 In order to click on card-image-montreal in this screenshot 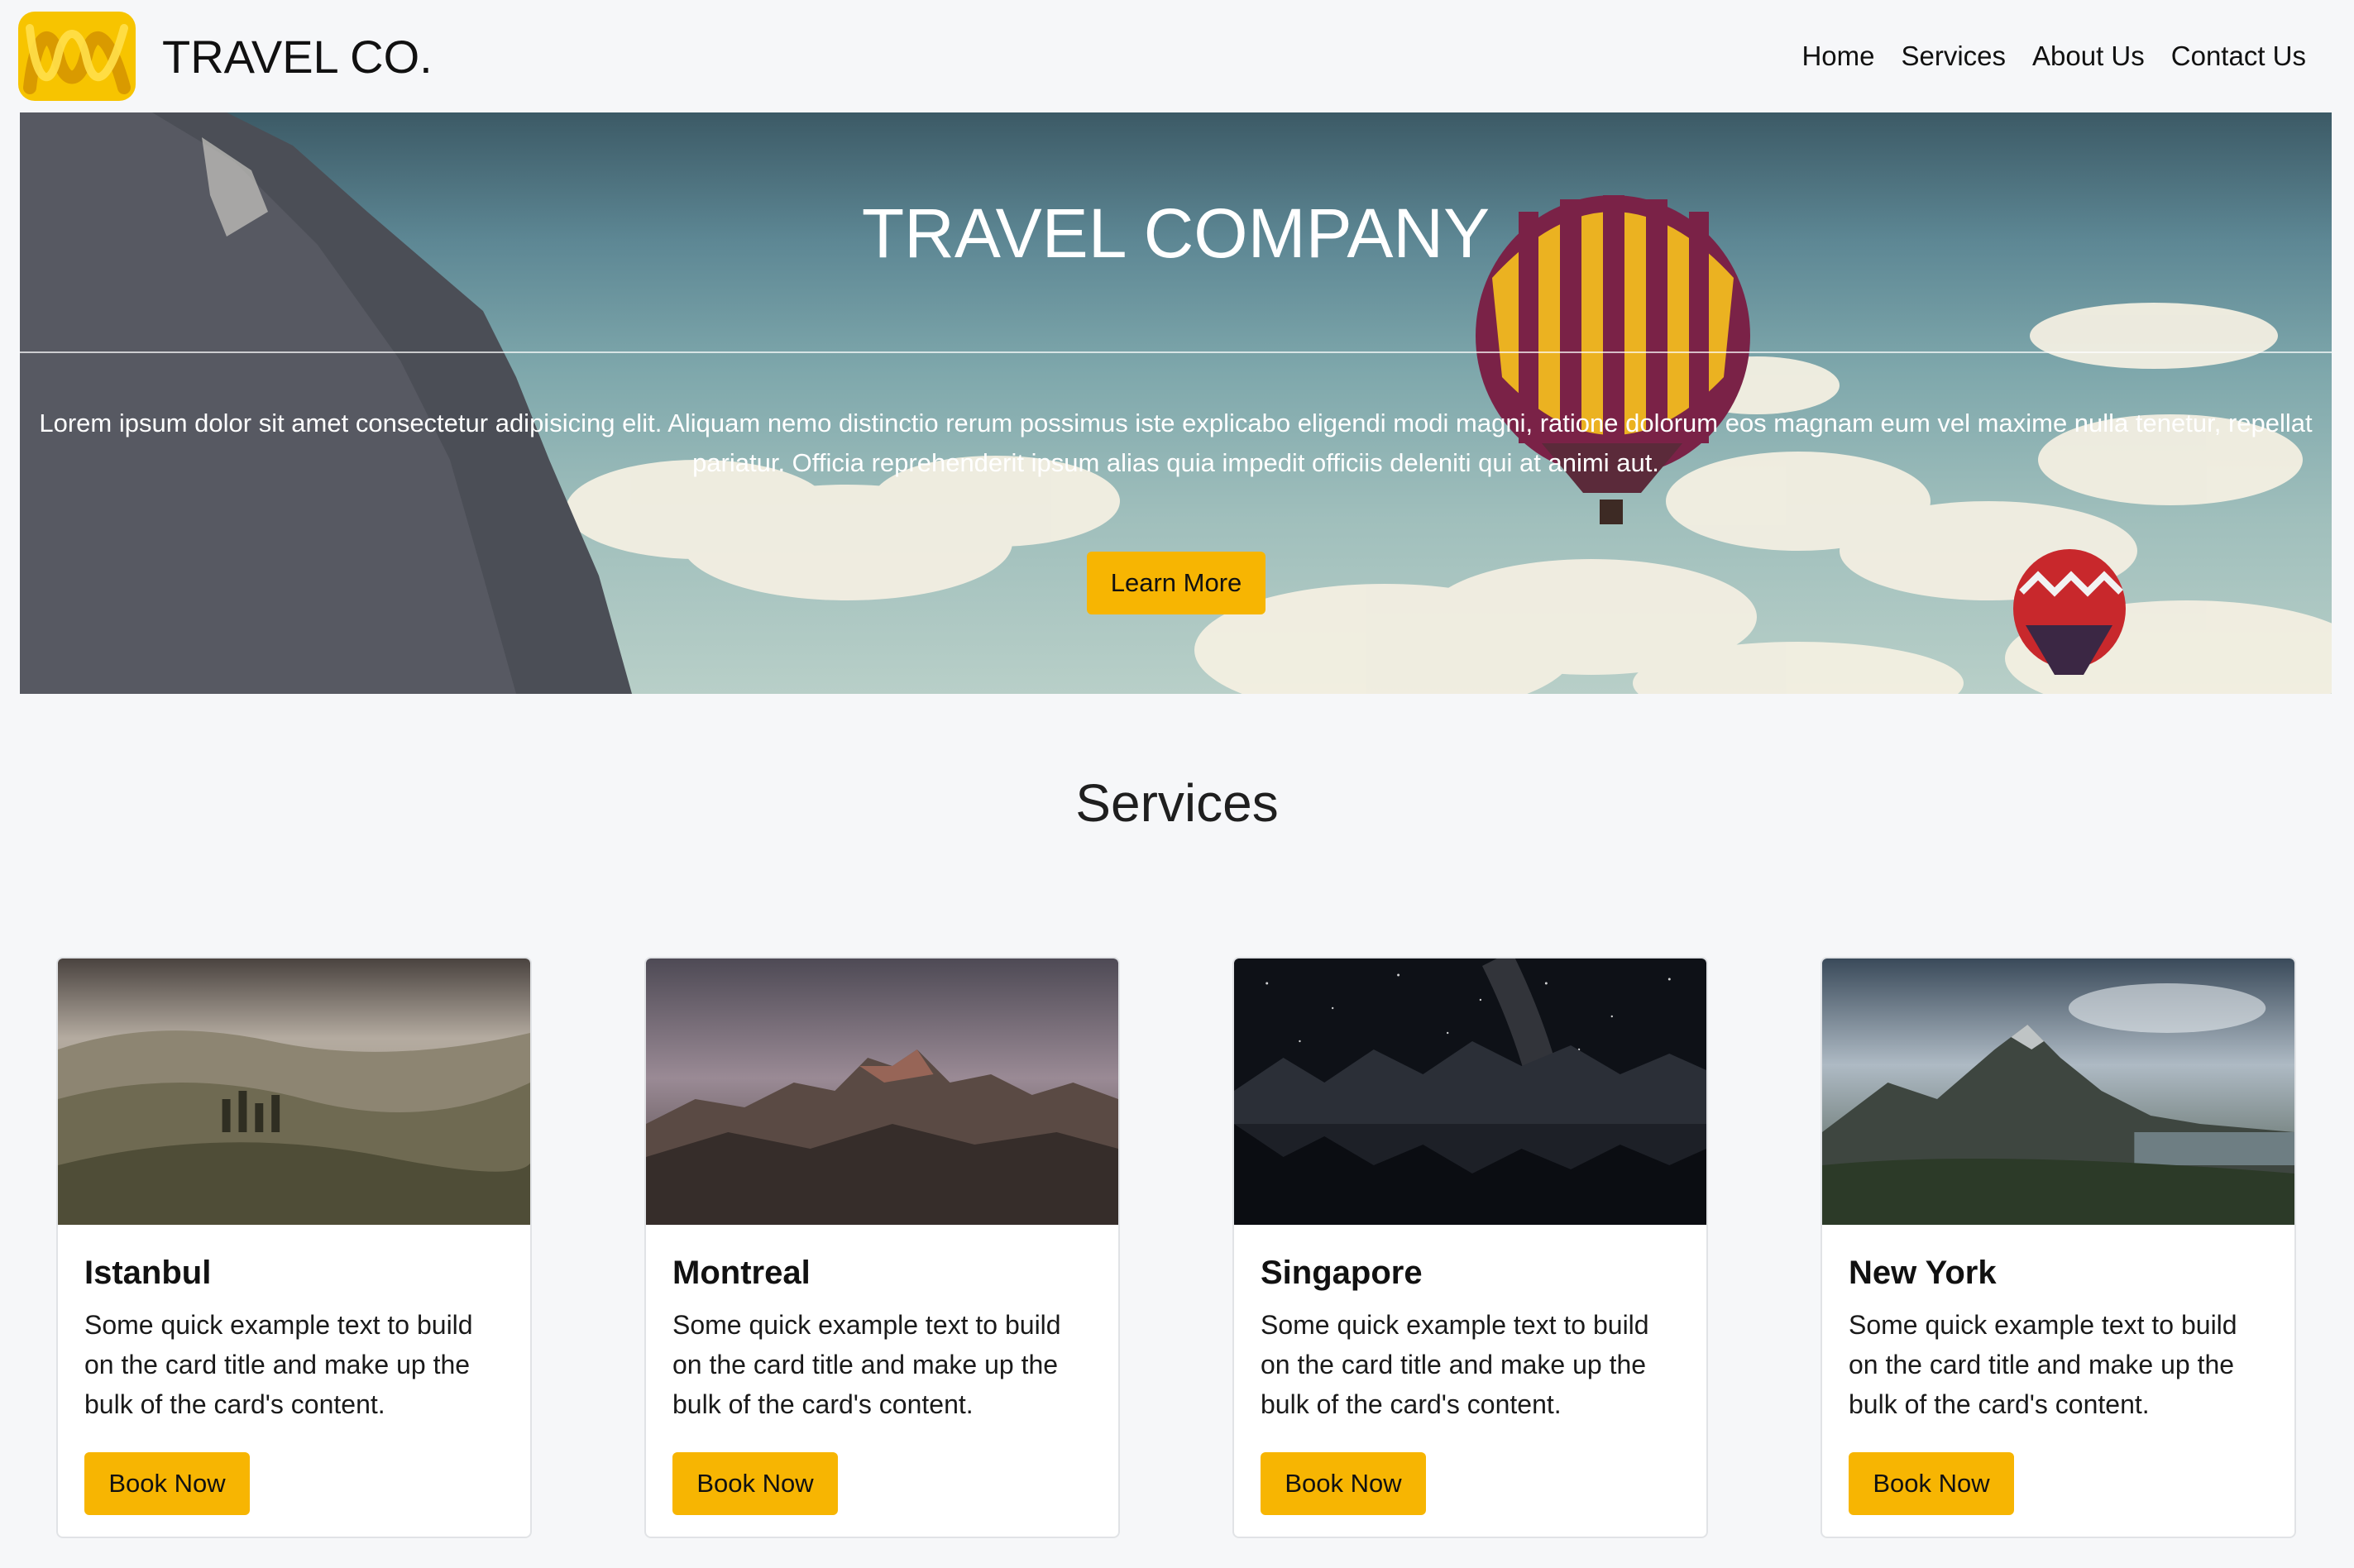, I will do `click(882, 1091)`.